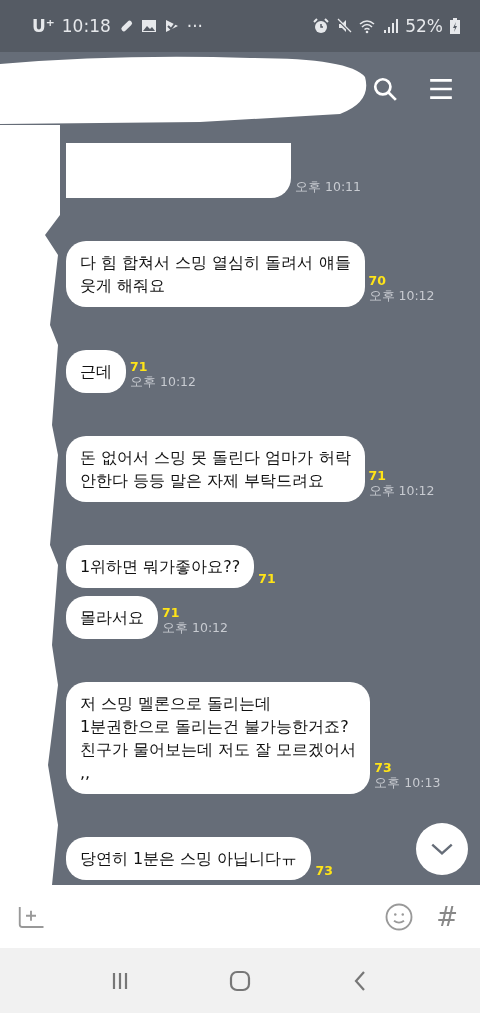  What do you see at coordinates (171, 26) in the screenshot?
I see `check-flag-icon` at bounding box center [171, 26].